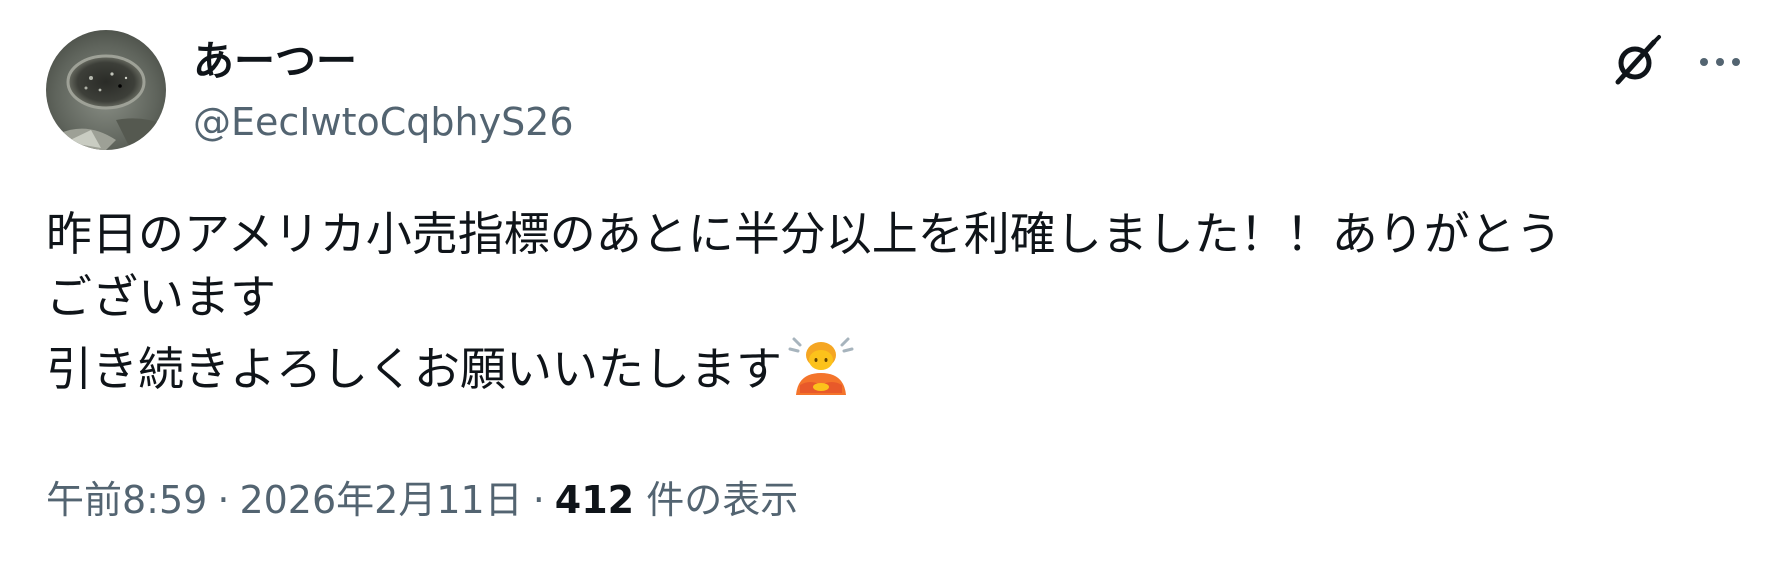 The image size is (1782, 575). What do you see at coordinates (896, 365) in the screenshot?
I see `tweet-text-line: 引き続きよろしくお願いいたします` at bounding box center [896, 365].